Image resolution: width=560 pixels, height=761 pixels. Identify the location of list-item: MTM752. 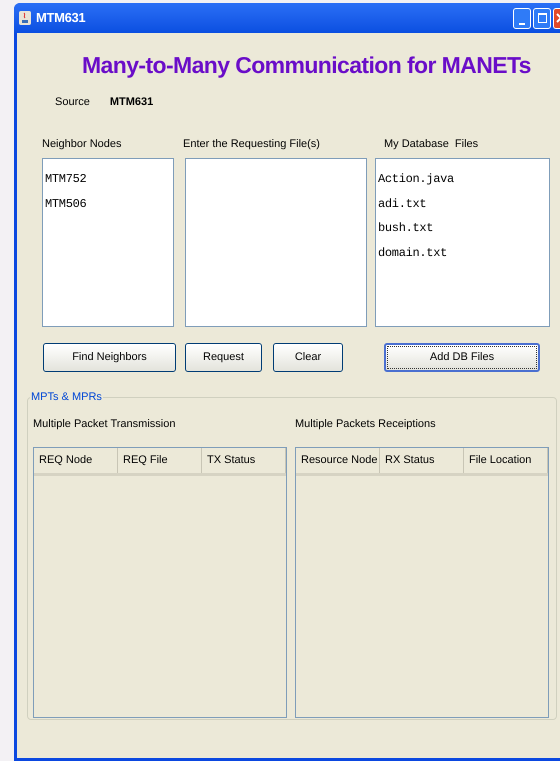
(108, 179).